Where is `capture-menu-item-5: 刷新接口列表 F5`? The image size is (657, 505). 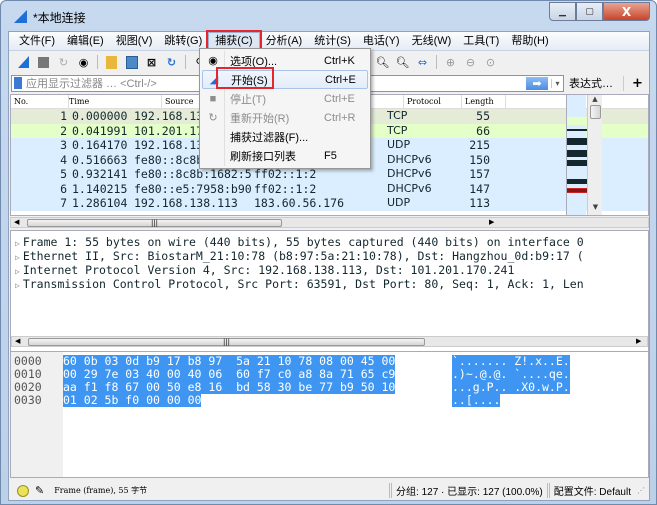 capture-menu-item-5: 刷新接口列表 F5 is located at coordinates (285, 155).